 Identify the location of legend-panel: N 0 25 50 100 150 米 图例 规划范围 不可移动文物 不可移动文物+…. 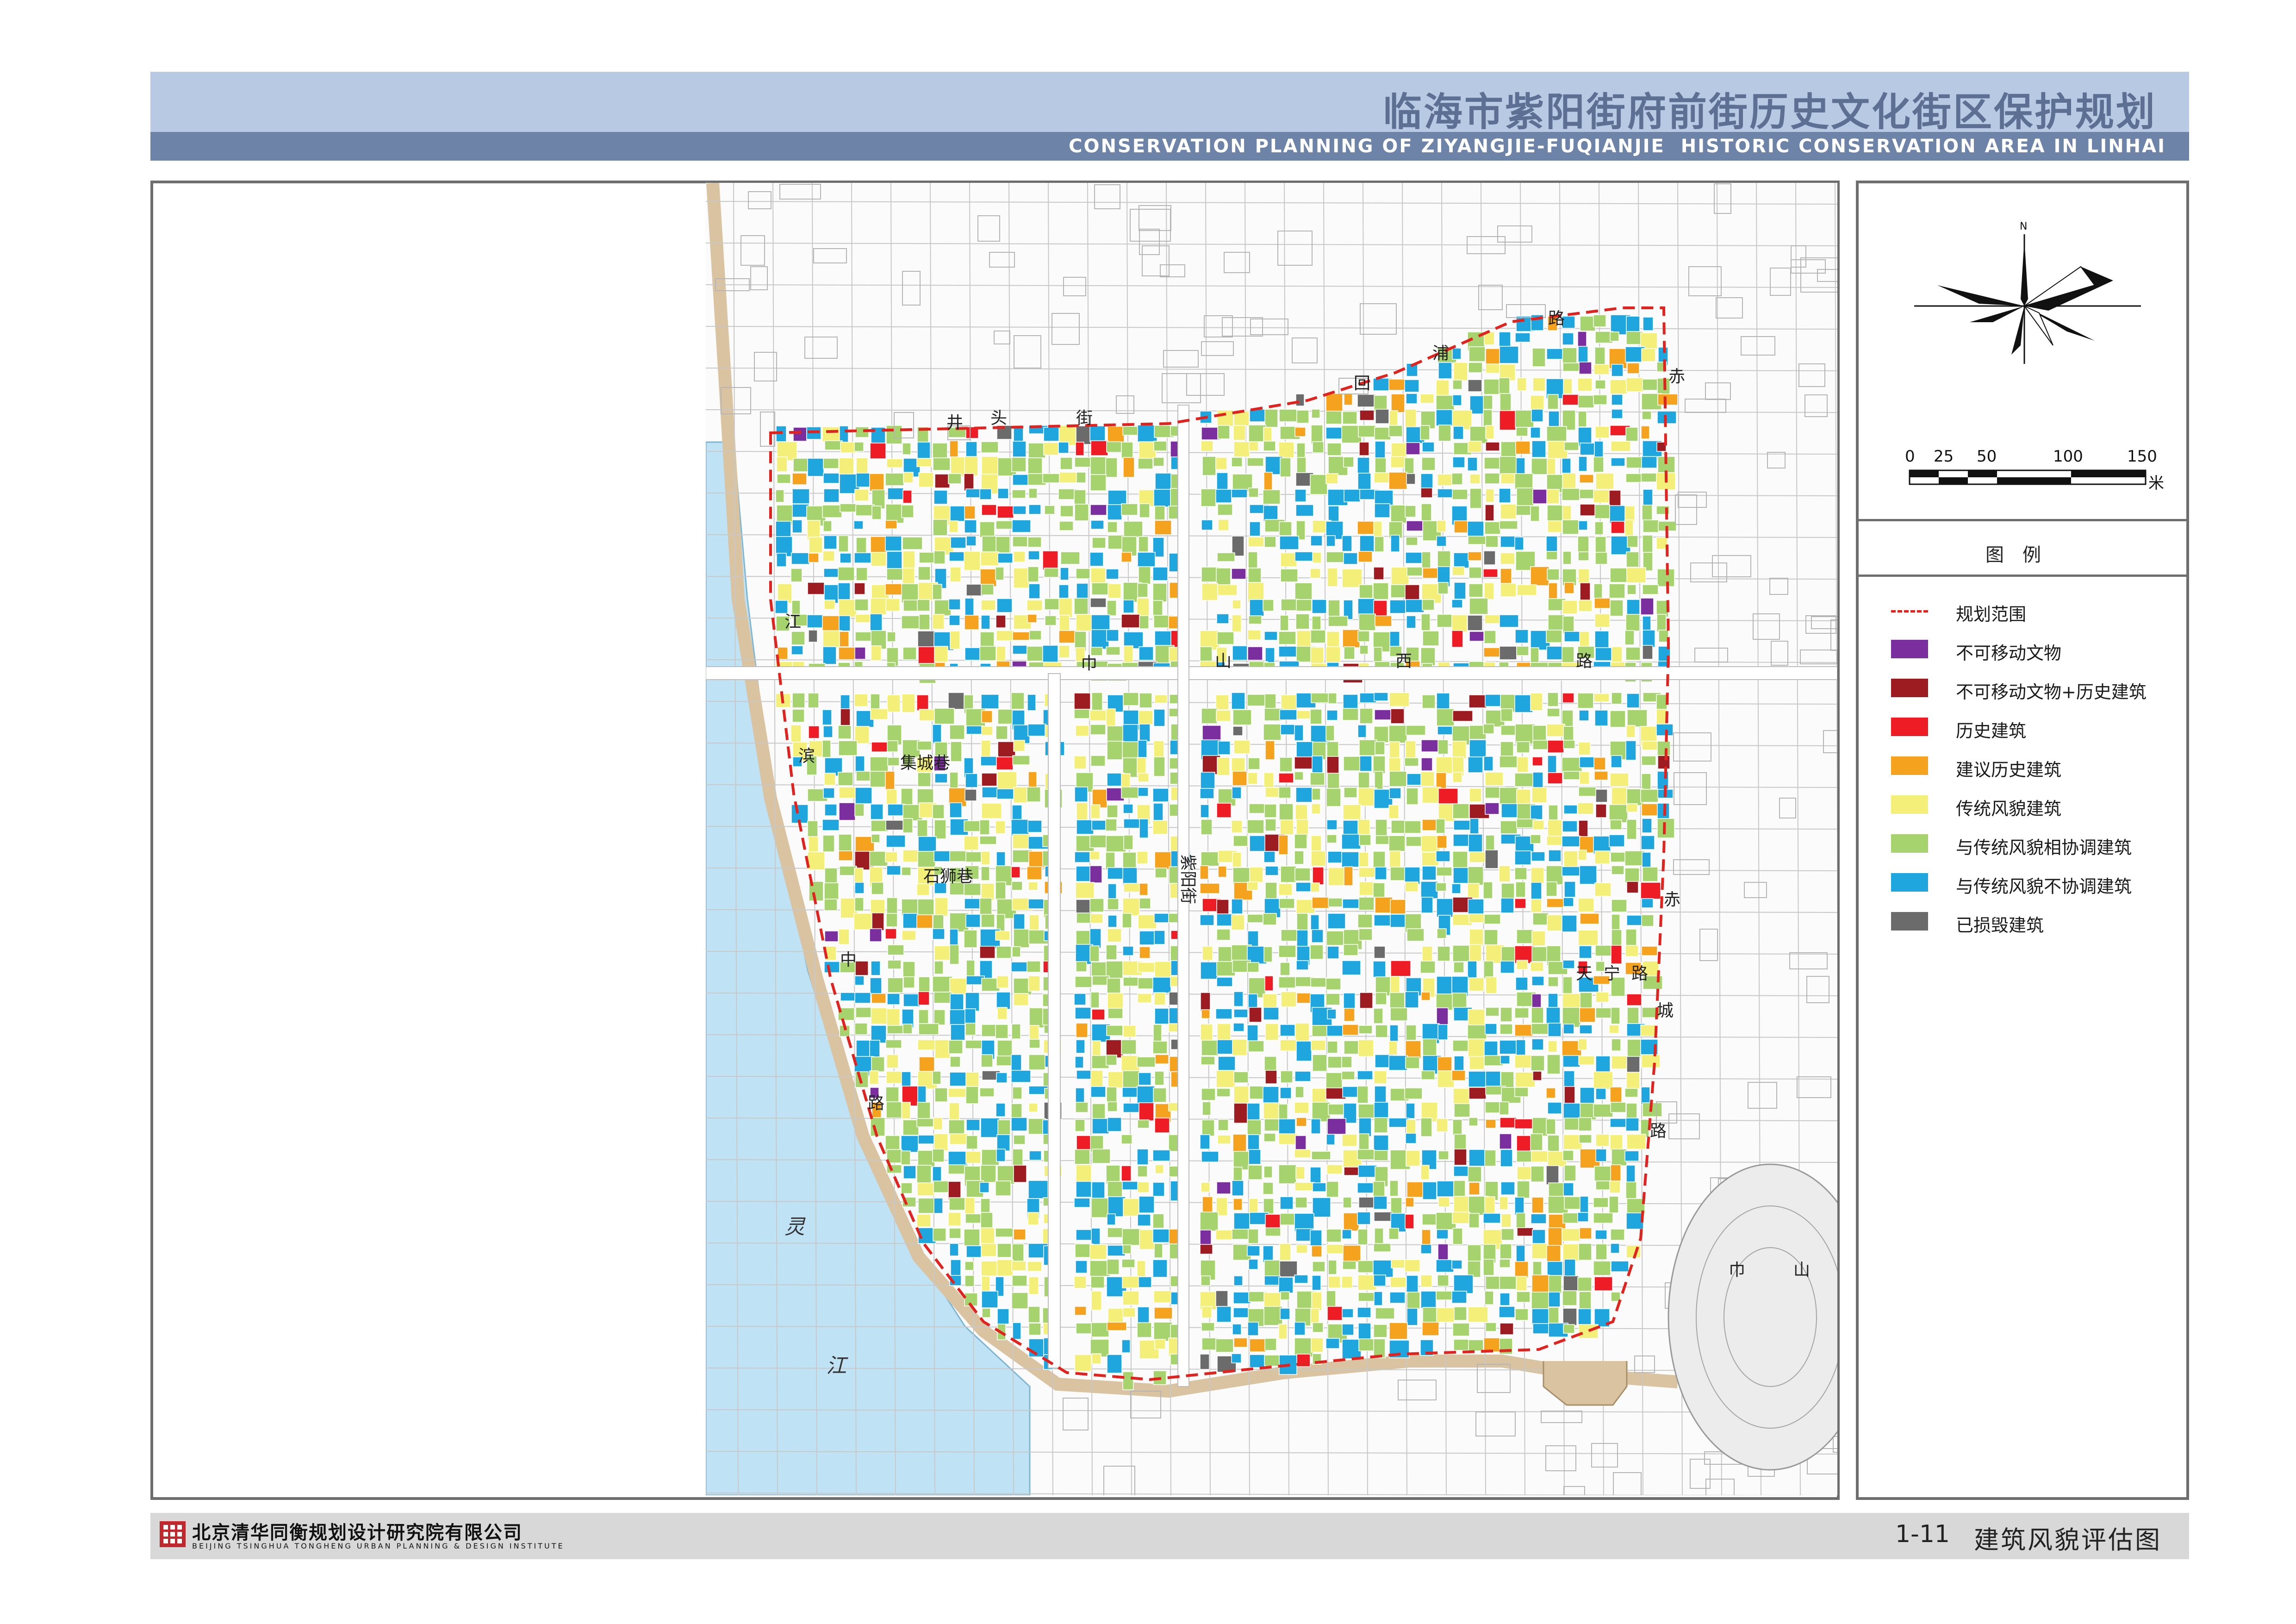
(2022, 840).